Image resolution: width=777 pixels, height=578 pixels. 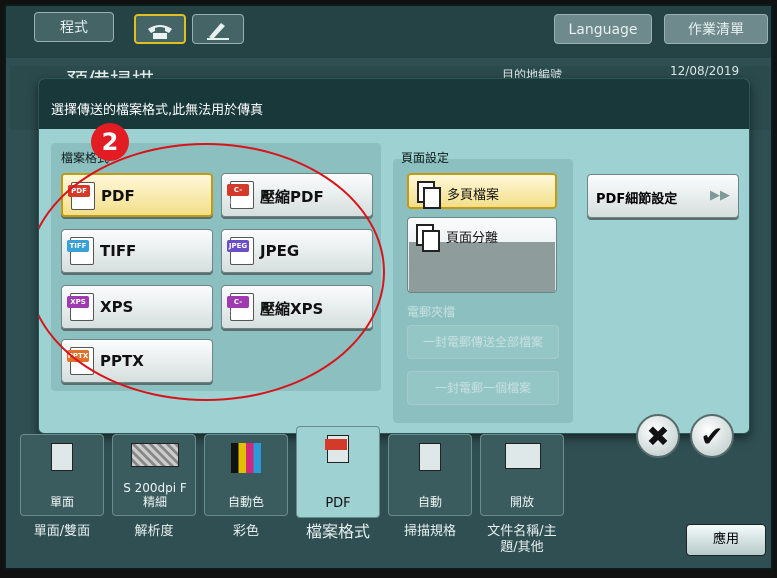 I want to click on language-button: Language, so click(x=603, y=29).